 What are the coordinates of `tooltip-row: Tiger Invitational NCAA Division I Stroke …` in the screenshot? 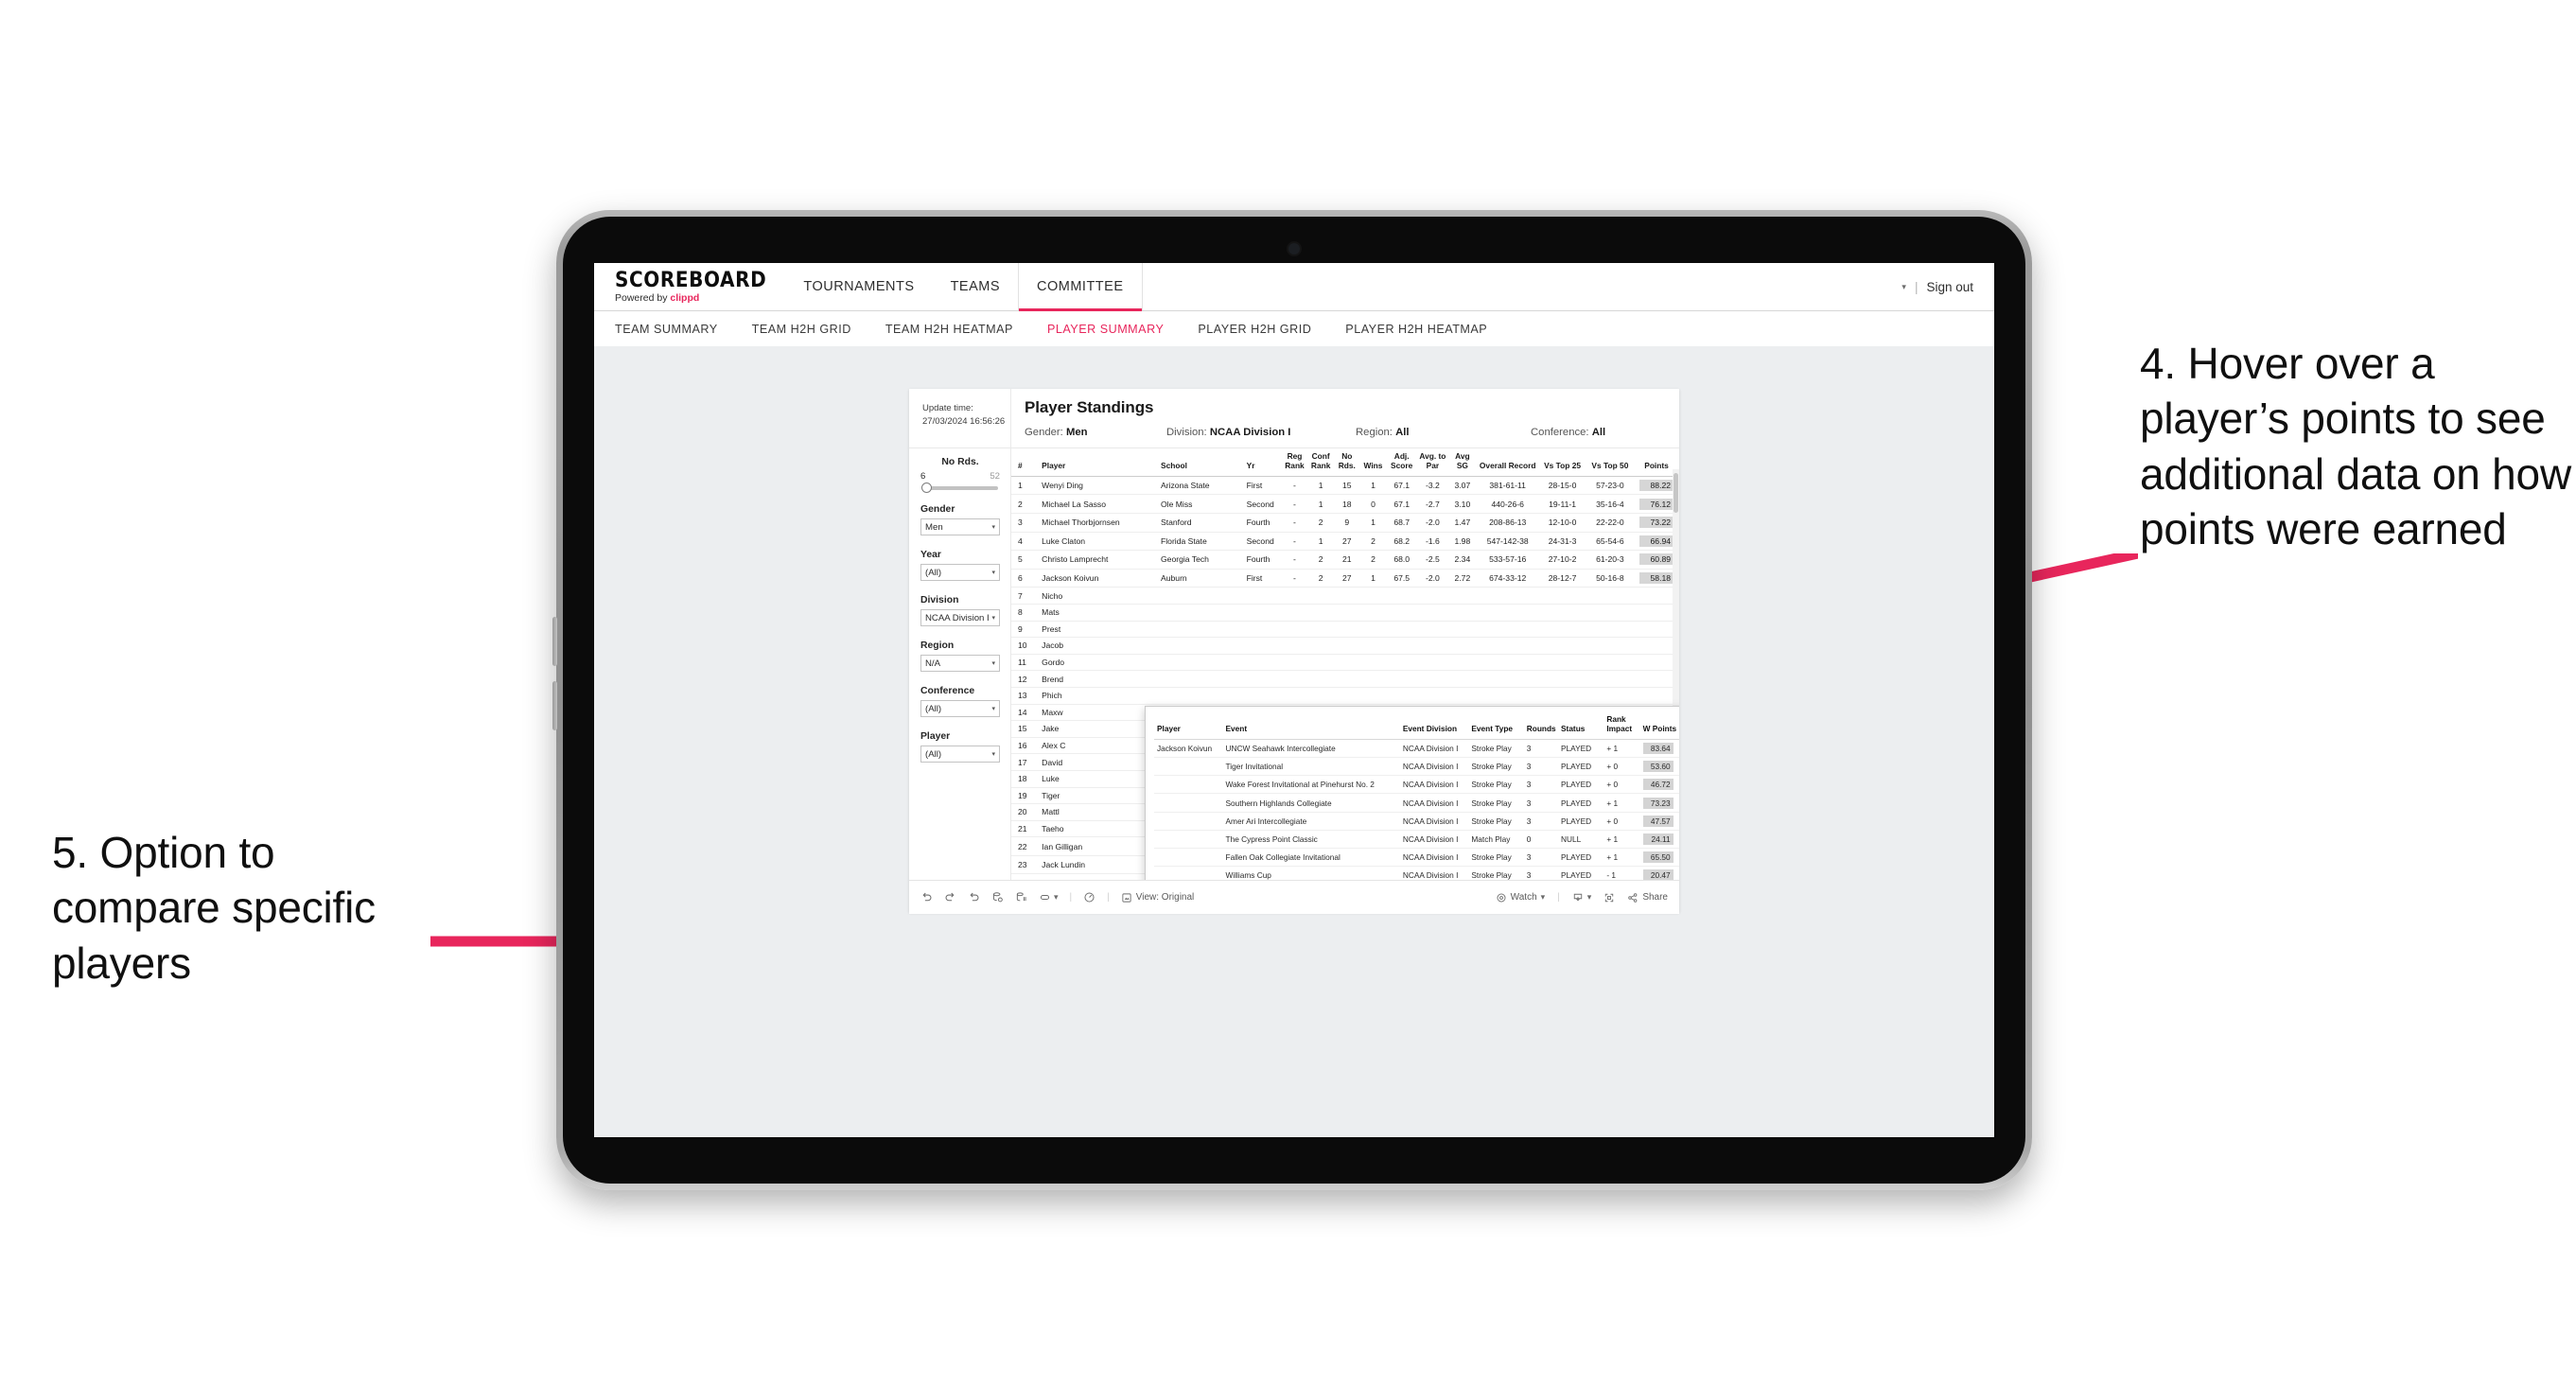 It's located at (1417, 767).